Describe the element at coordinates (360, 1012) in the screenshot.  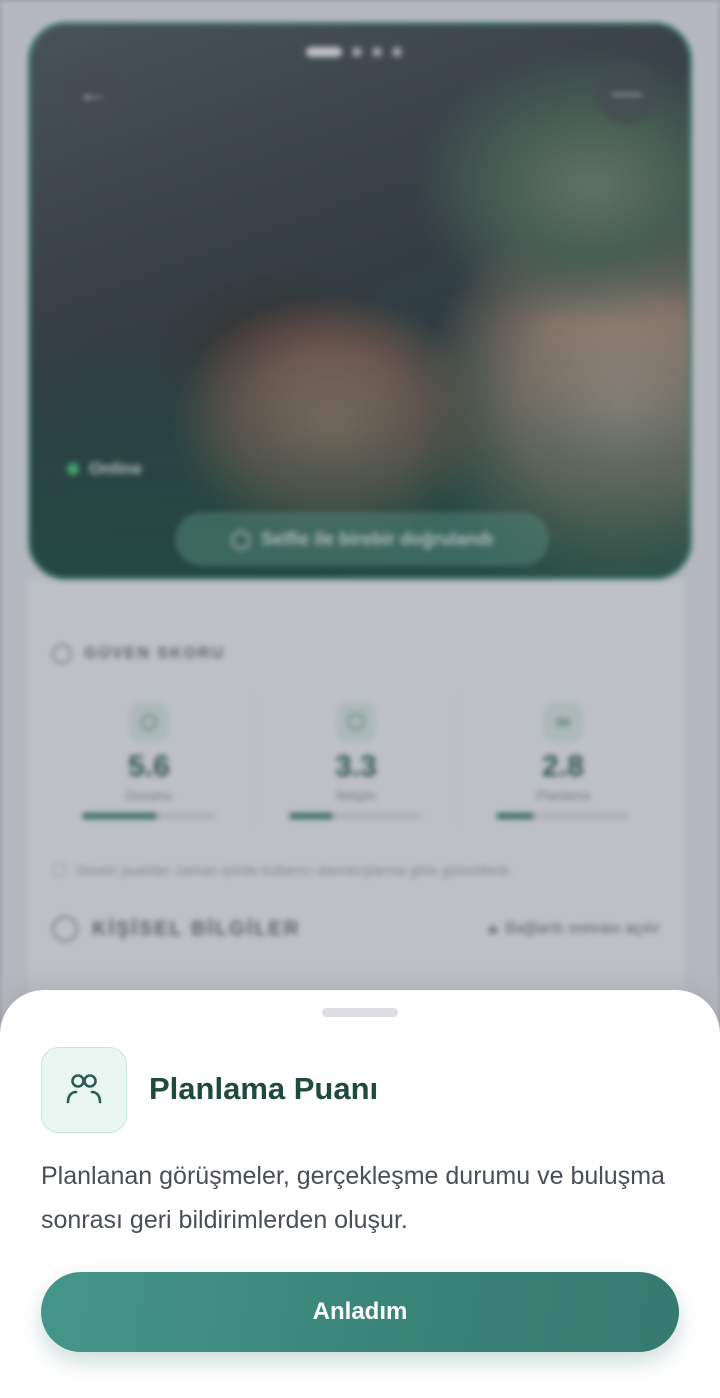
I see `sheet-drag-handle` at that location.